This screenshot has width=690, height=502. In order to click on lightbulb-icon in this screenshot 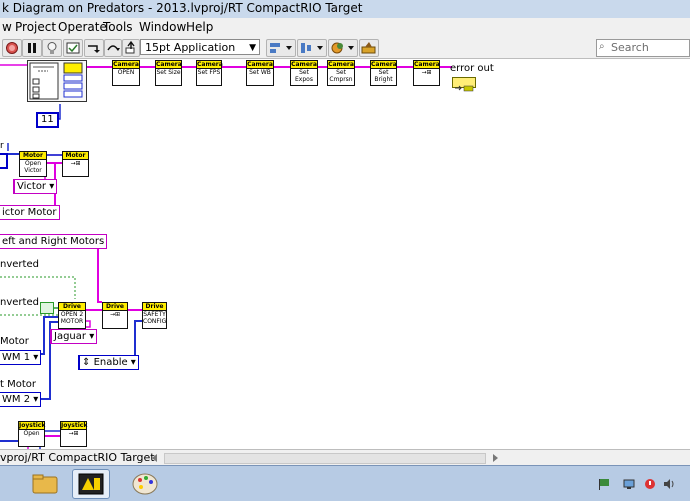, I will do `click(52, 48)`.